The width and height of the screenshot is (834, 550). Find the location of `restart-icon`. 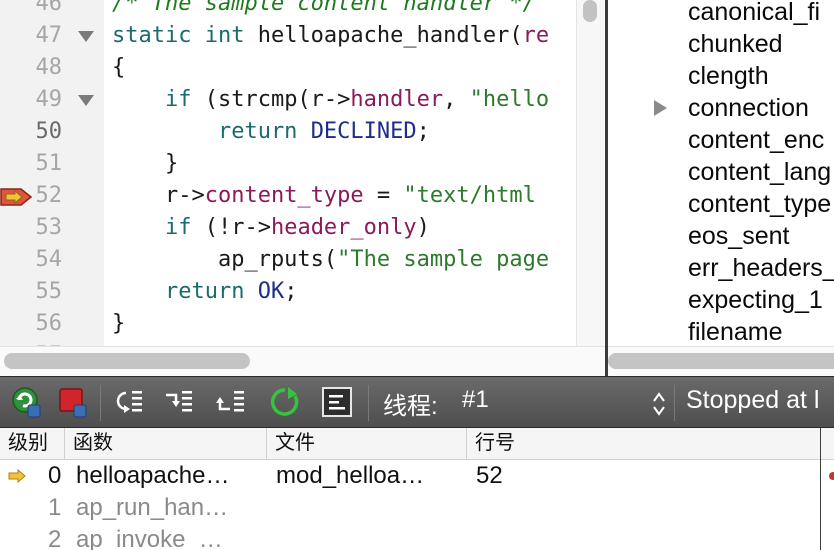

restart-icon is located at coordinates (285, 402).